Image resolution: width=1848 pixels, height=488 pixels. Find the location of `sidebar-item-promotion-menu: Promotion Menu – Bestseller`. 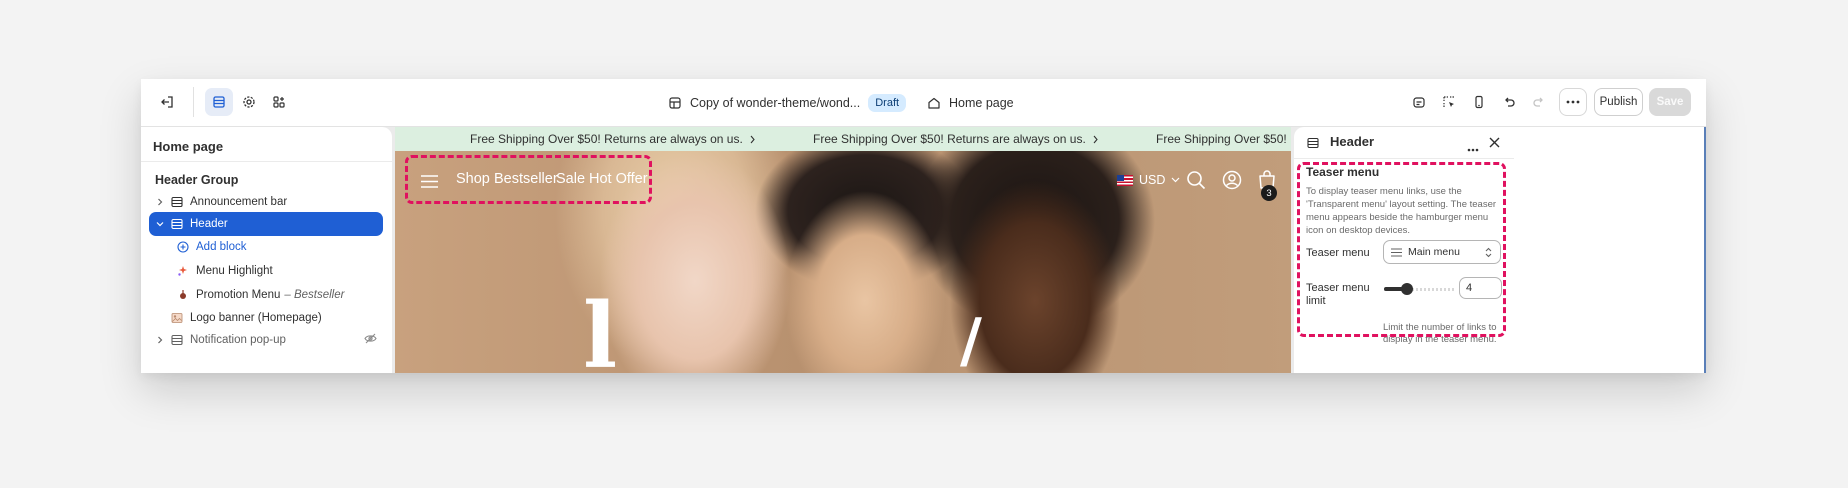

sidebar-item-promotion-menu: Promotion Menu – Bestseller is located at coordinates (278, 295).